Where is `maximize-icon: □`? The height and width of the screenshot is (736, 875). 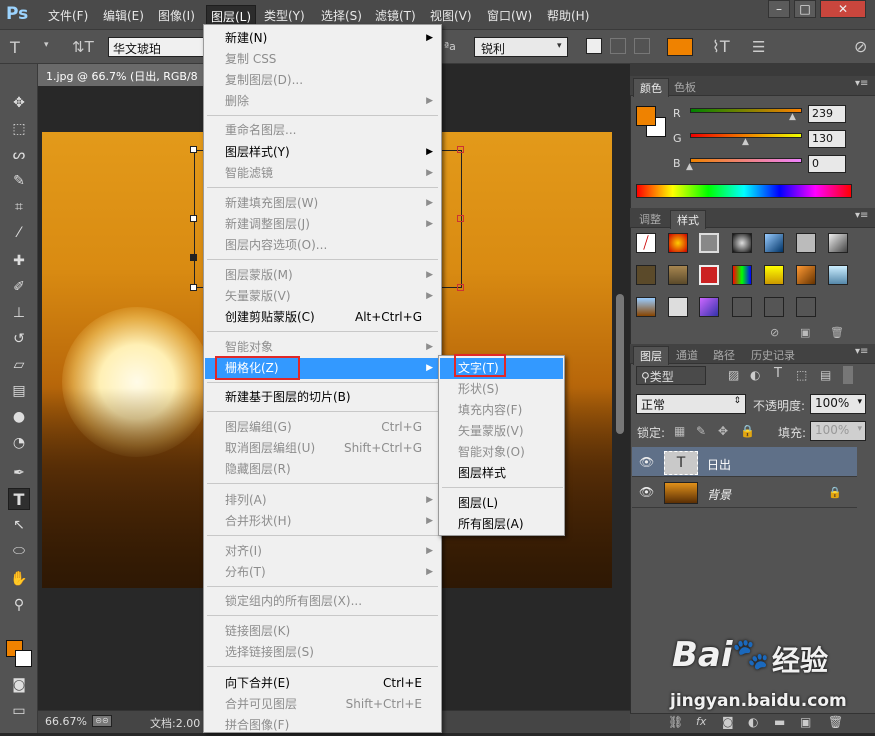 maximize-icon: □ is located at coordinates (805, 9).